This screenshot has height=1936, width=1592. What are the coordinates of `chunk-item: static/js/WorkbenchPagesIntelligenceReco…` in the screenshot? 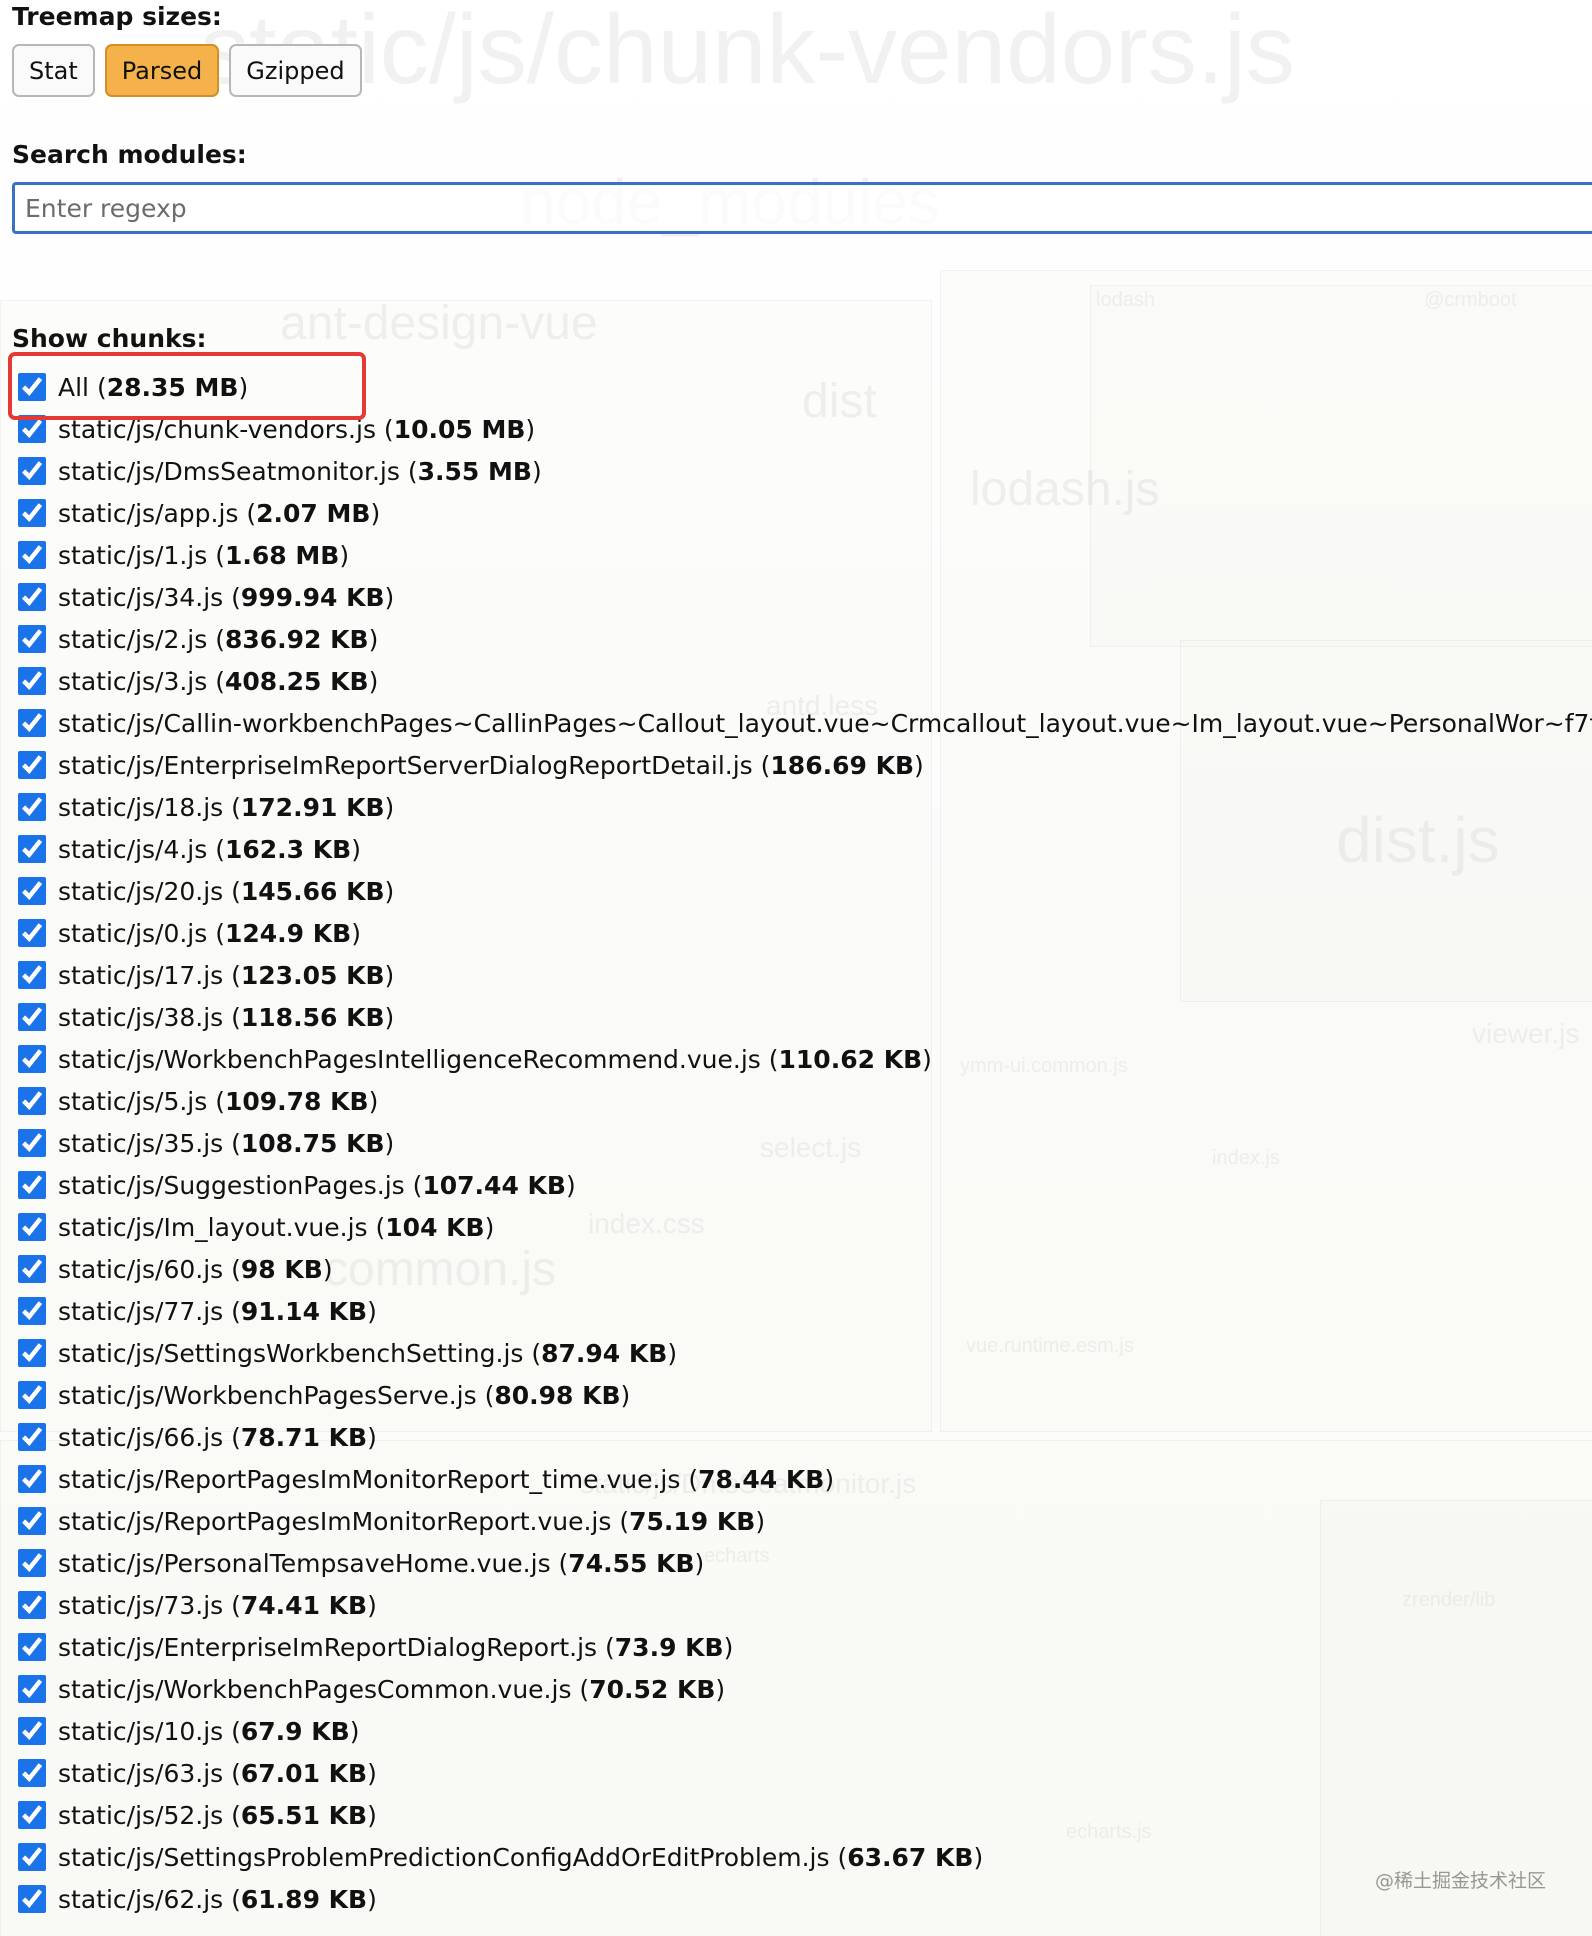 It's located at (805, 1059).